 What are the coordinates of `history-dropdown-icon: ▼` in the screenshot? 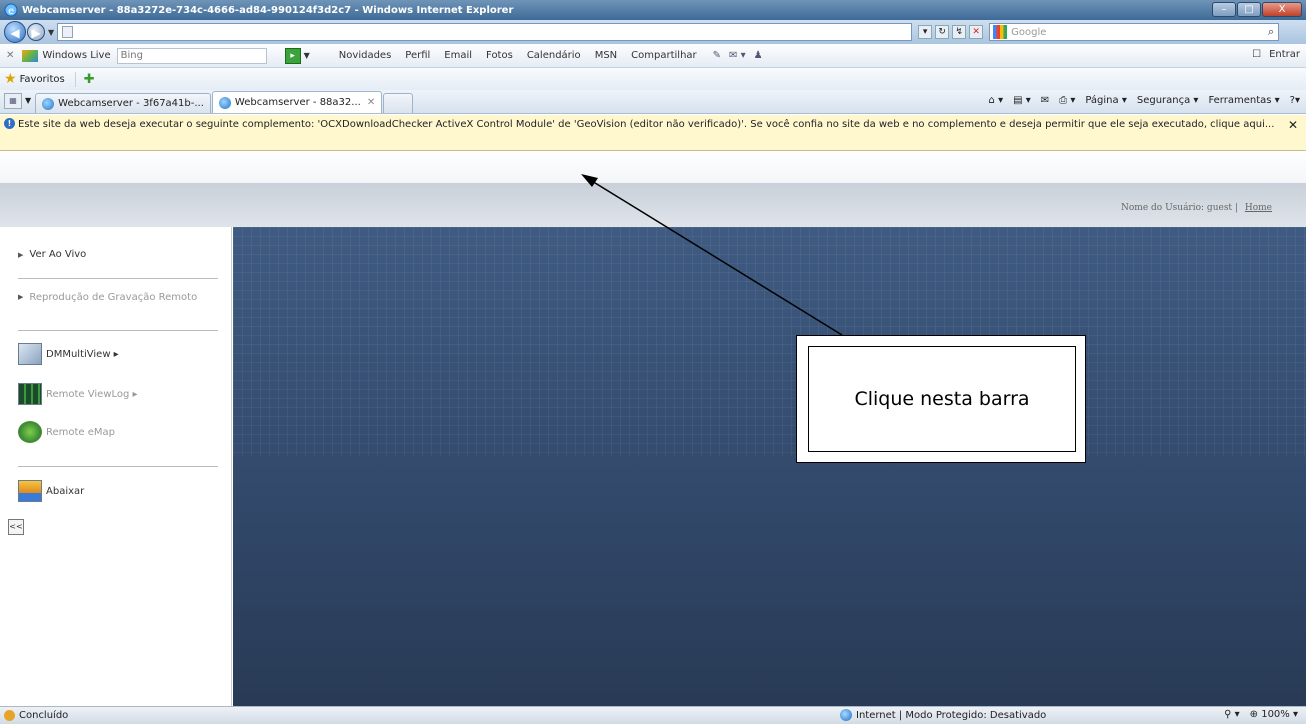 It's located at (51, 32).